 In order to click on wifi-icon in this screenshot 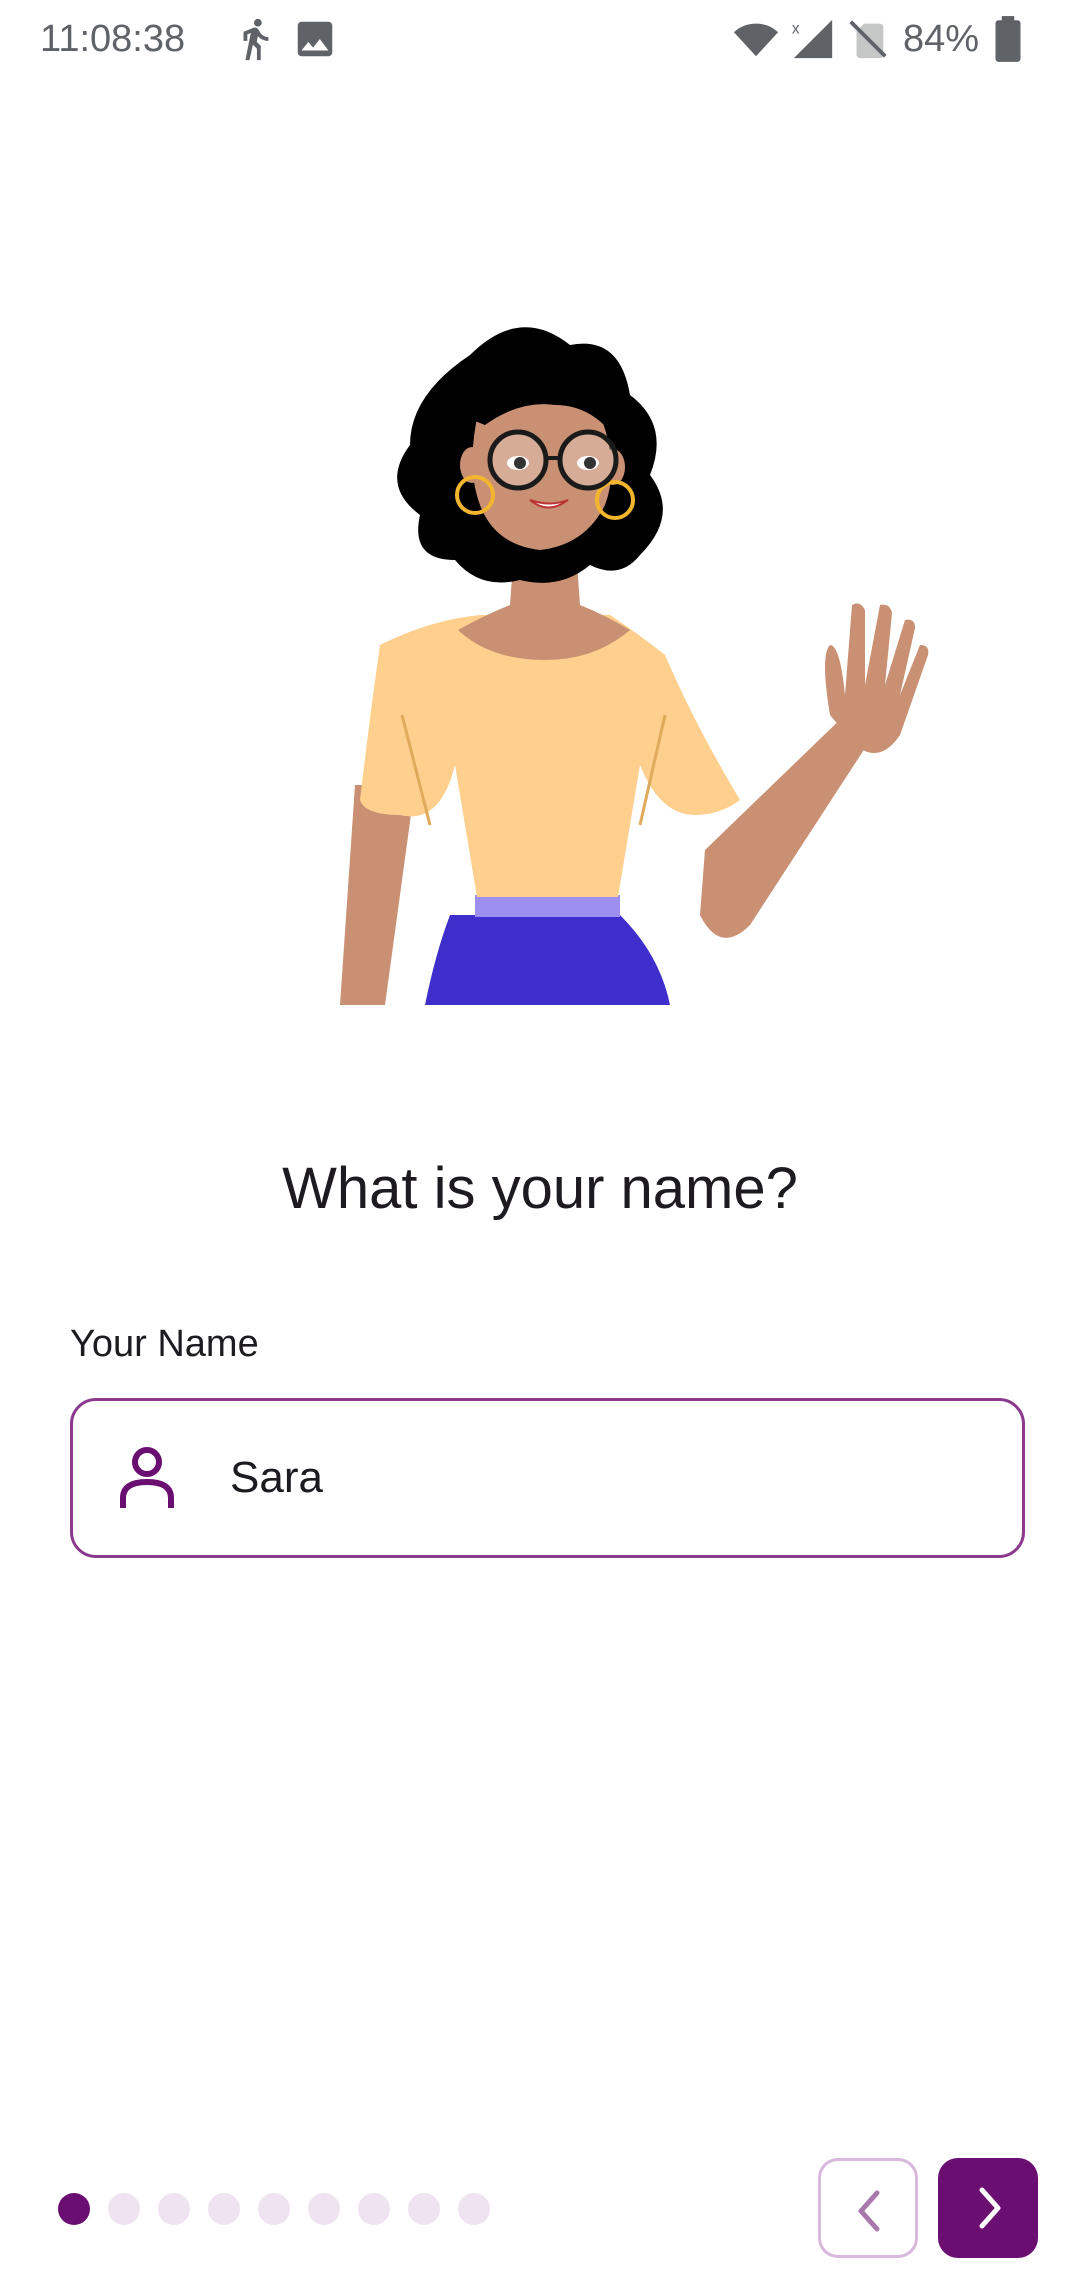, I will do `click(756, 39)`.